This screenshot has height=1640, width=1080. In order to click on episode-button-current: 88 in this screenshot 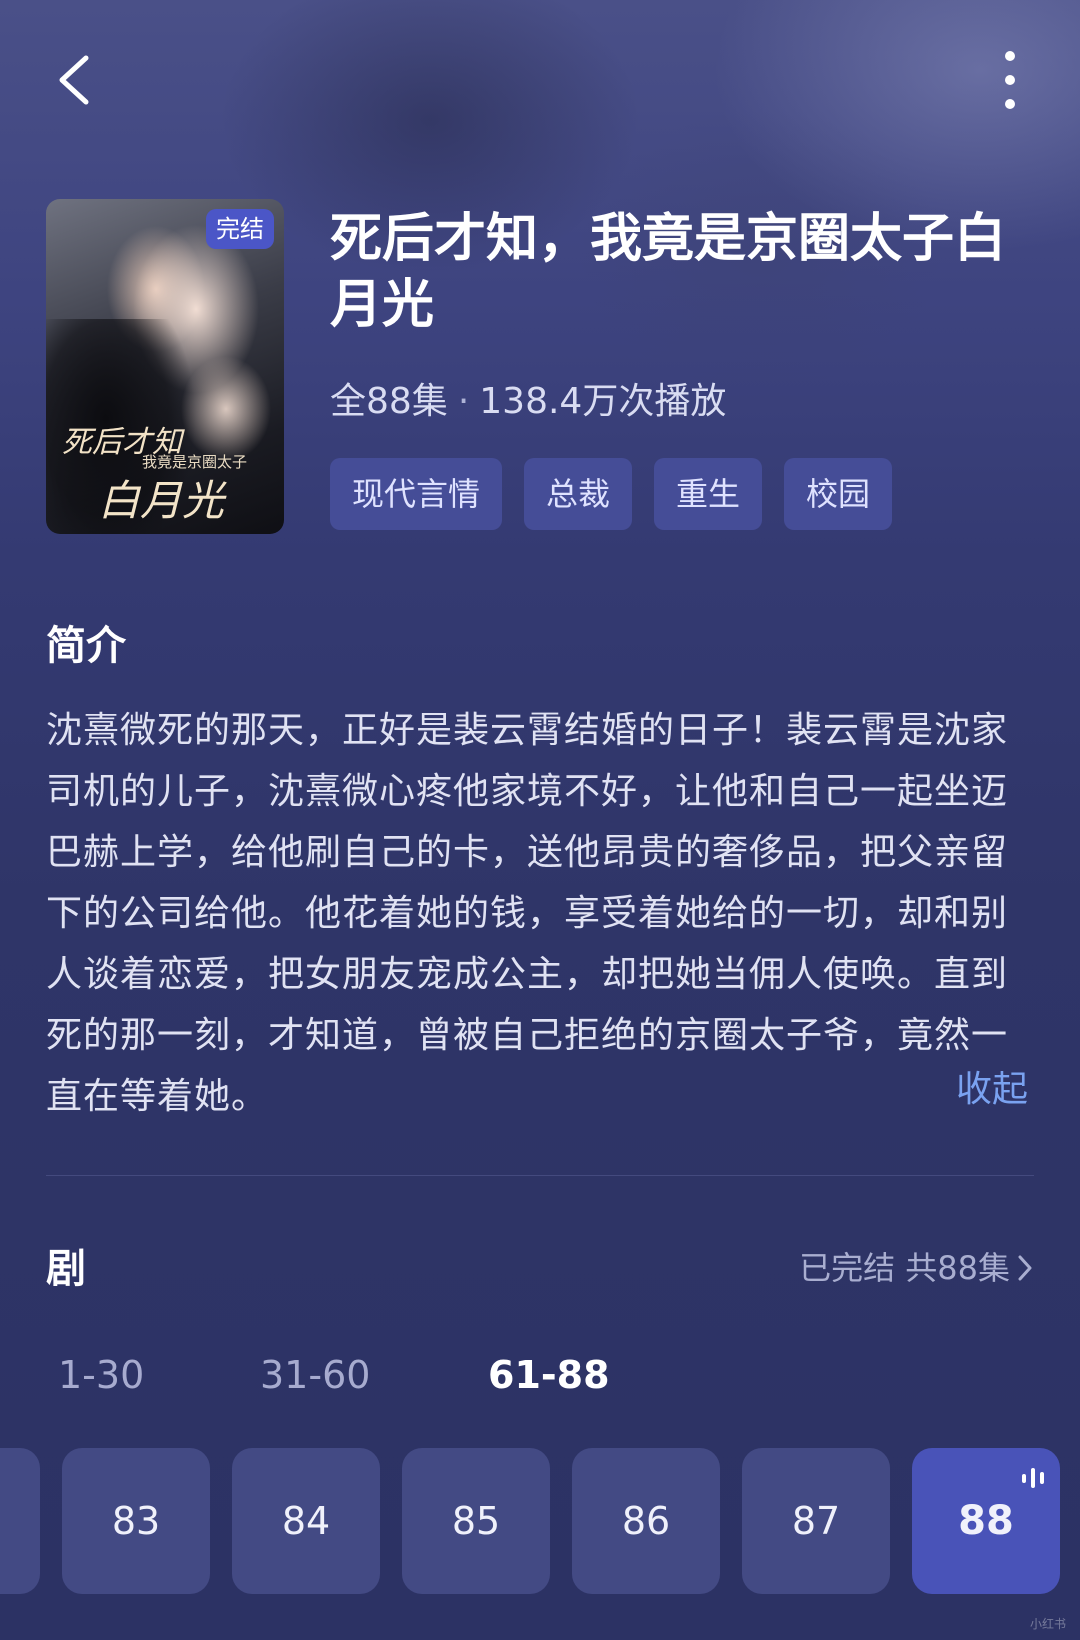, I will do `click(986, 1521)`.